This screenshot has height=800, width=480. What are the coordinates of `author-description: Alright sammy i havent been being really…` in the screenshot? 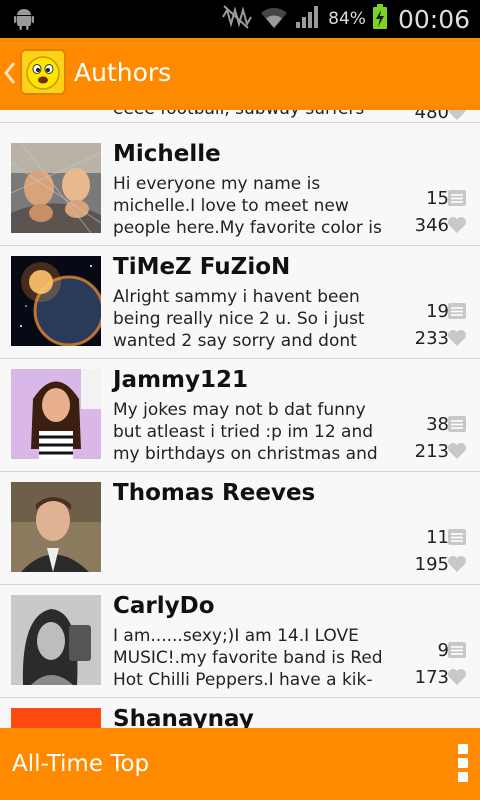 It's located at (239, 319).